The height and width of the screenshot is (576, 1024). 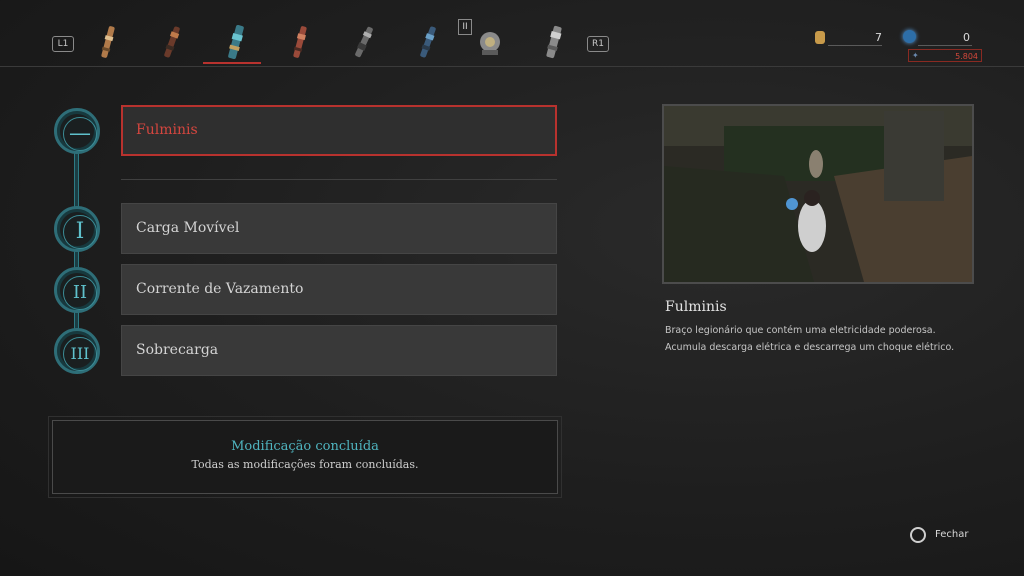 What do you see at coordinates (428, 42) in the screenshot?
I see `arm-6-icon` at bounding box center [428, 42].